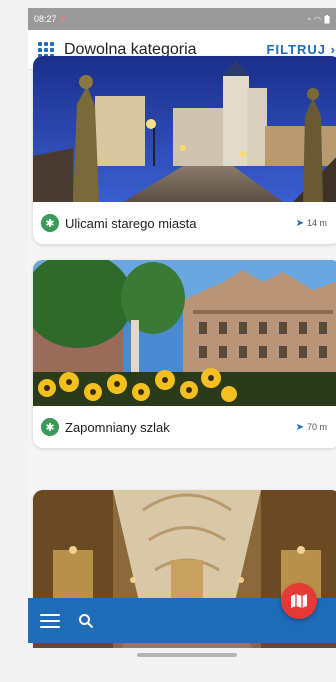 This screenshot has width=336, height=682. What do you see at coordinates (309, 19) in the screenshot?
I see `alarm-icon: ◔` at bounding box center [309, 19].